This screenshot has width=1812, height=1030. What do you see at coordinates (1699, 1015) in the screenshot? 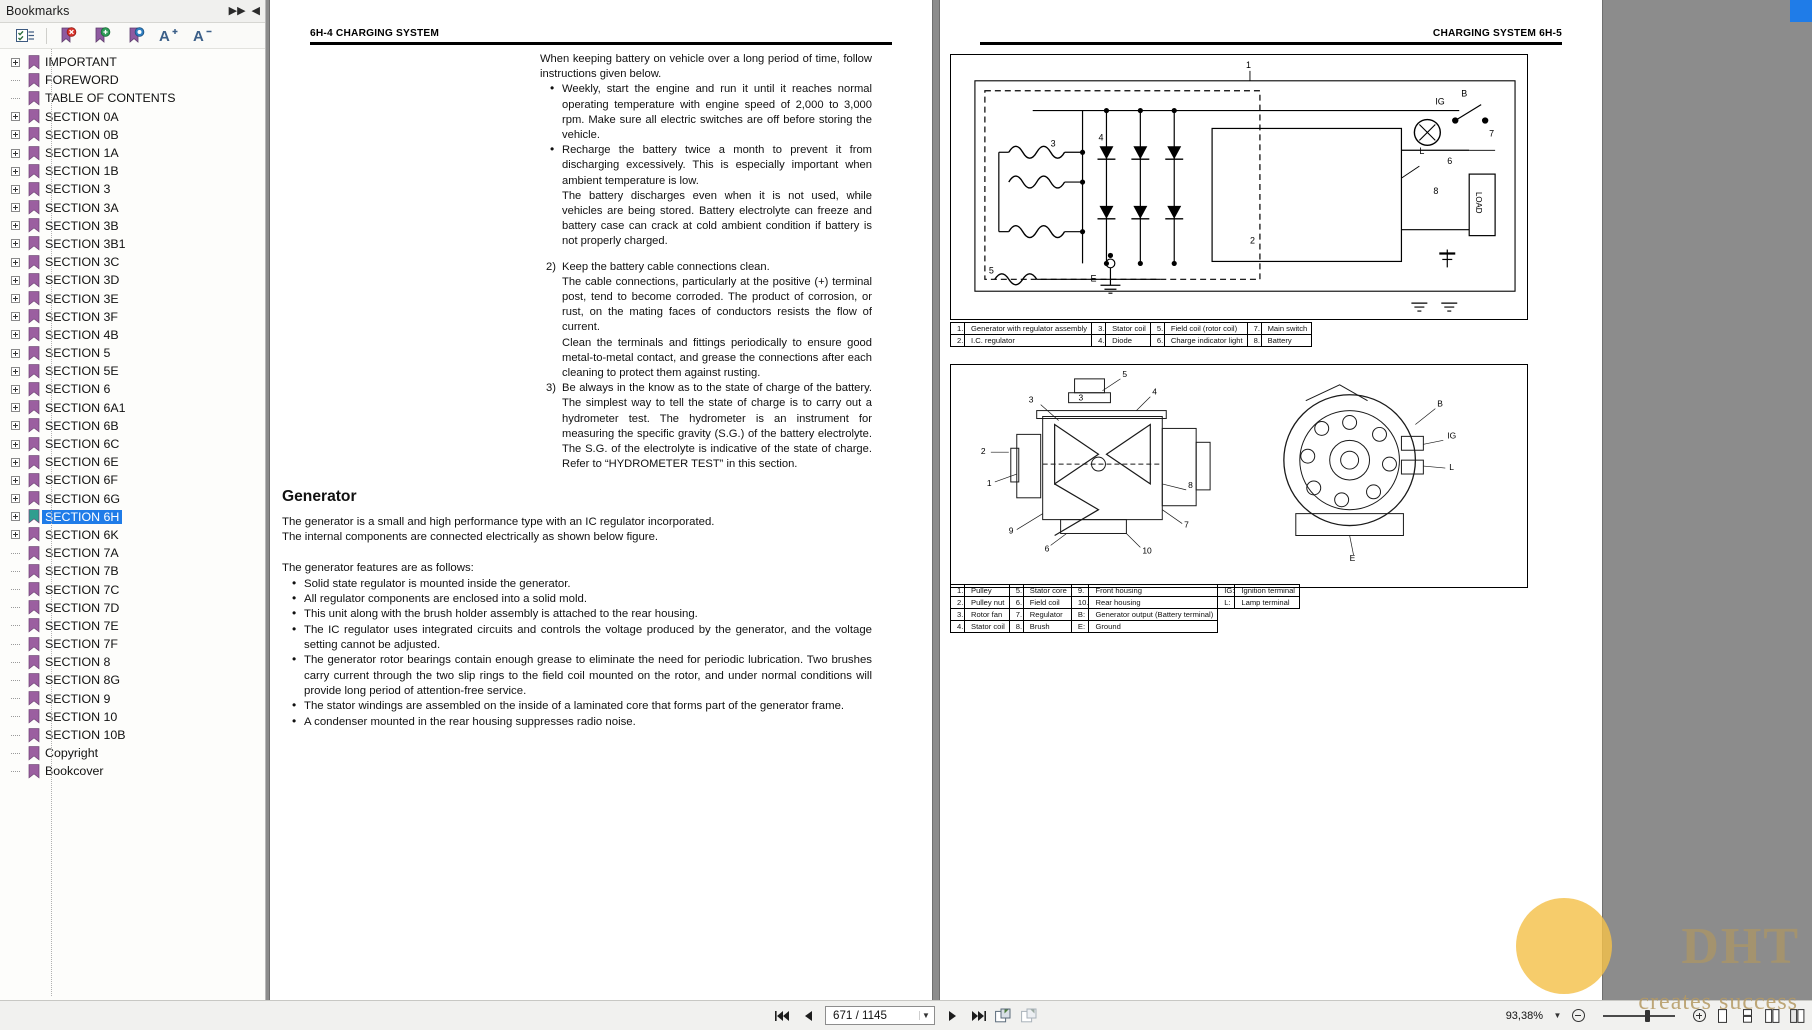
I see `zoom-in-icon` at bounding box center [1699, 1015].